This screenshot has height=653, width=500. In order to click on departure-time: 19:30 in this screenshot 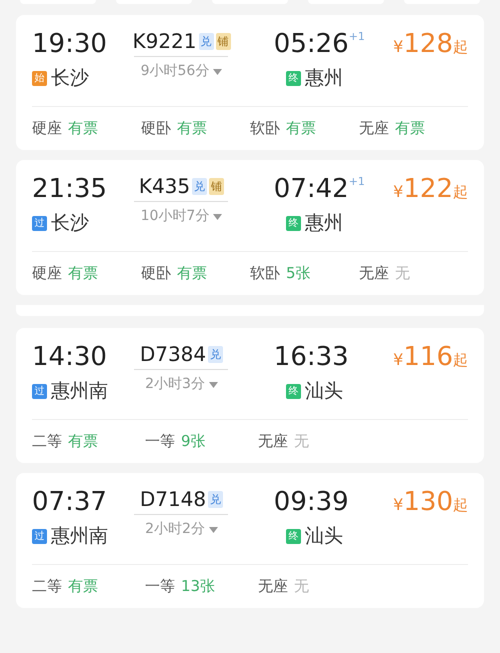, I will do `click(70, 44)`.